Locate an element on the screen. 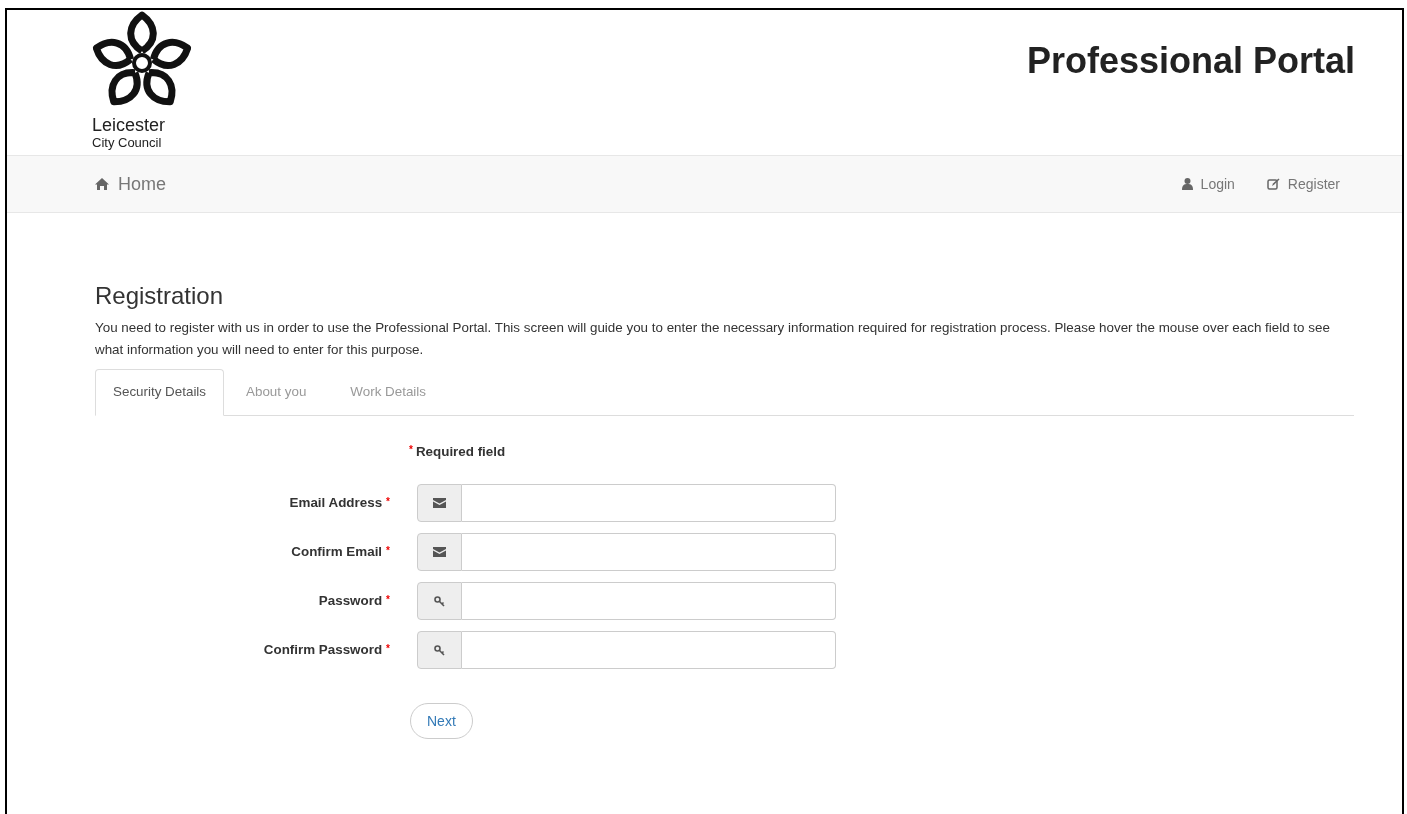  register-link: Register is located at coordinates (1303, 184).